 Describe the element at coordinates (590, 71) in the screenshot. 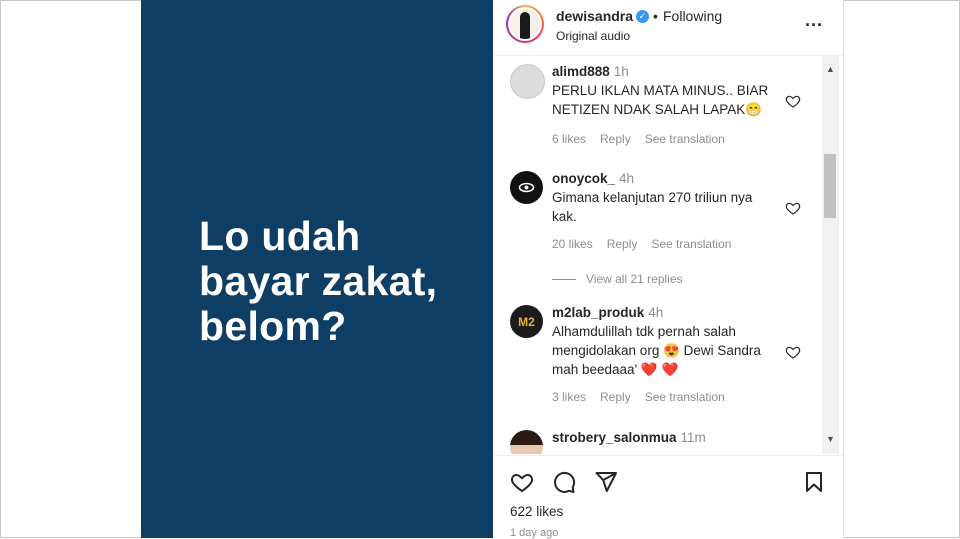

I see `comment-username: alimd888 1h` at that location.